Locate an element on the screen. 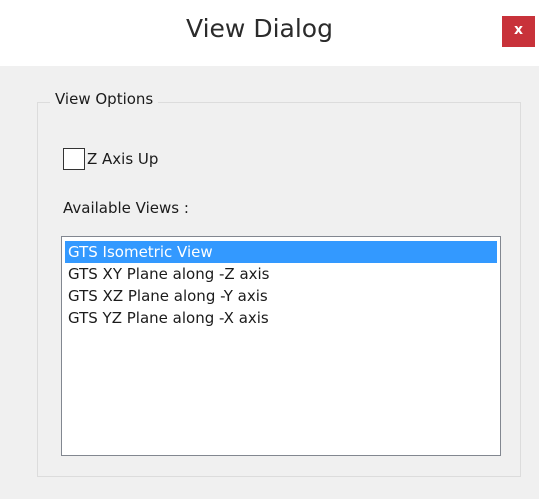  list-item: GTS XZ Plane along -Y axis is located at coordinates (281, 296).